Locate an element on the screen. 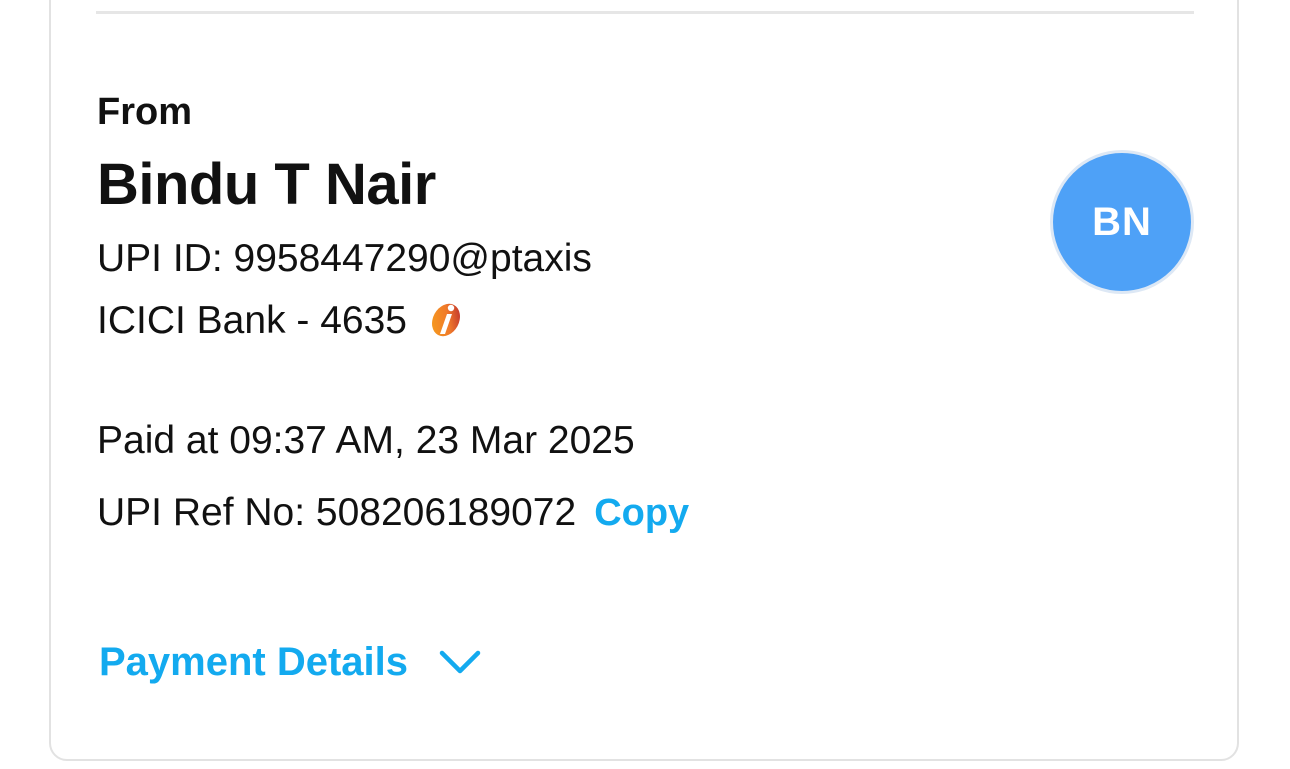 This screenshot has width=1290, height=769. payment-details-label: Payment Details is located at coordinates (254, 662).